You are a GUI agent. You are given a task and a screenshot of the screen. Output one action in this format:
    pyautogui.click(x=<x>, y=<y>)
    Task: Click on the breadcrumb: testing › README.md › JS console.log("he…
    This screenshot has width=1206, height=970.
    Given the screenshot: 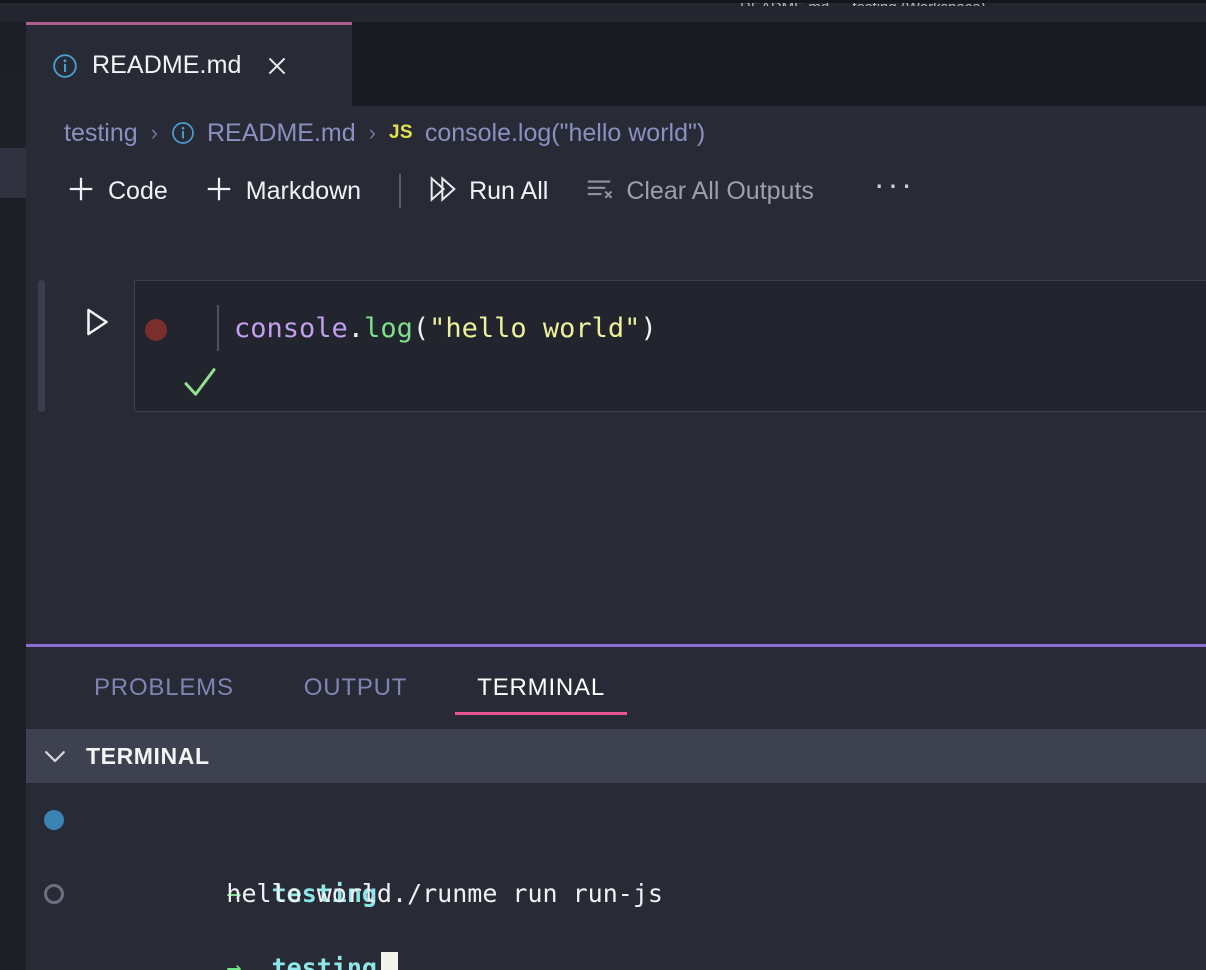 What is the action you would take?
    pyautogui.click(x=616, y=133)
    